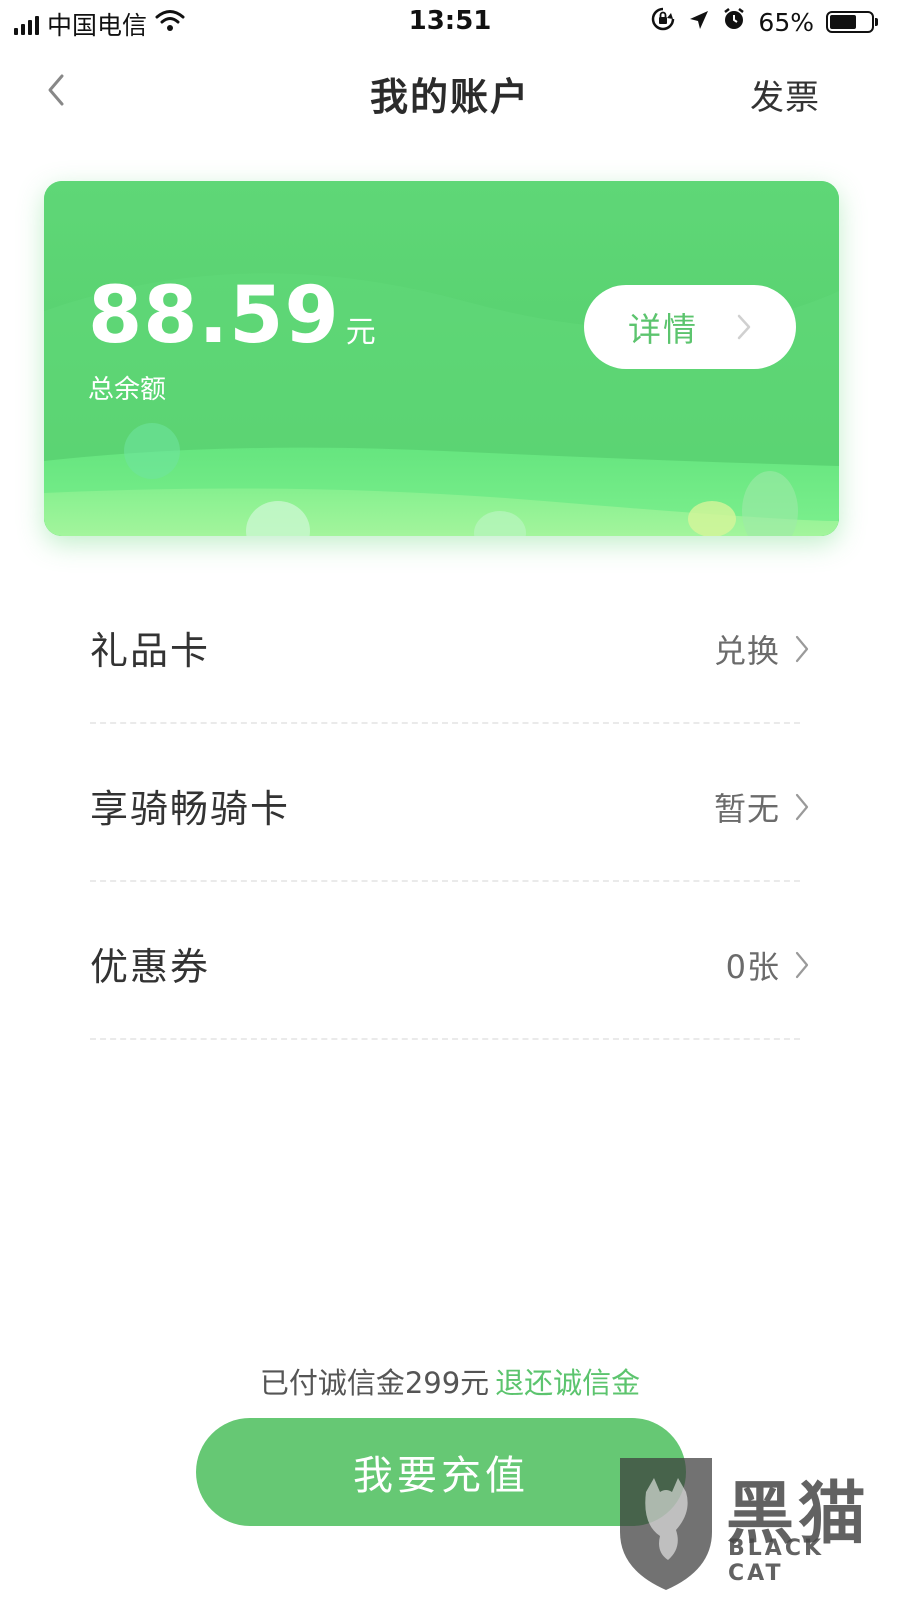  I want to click on status-bar-right: 65%, so click(764, 22).